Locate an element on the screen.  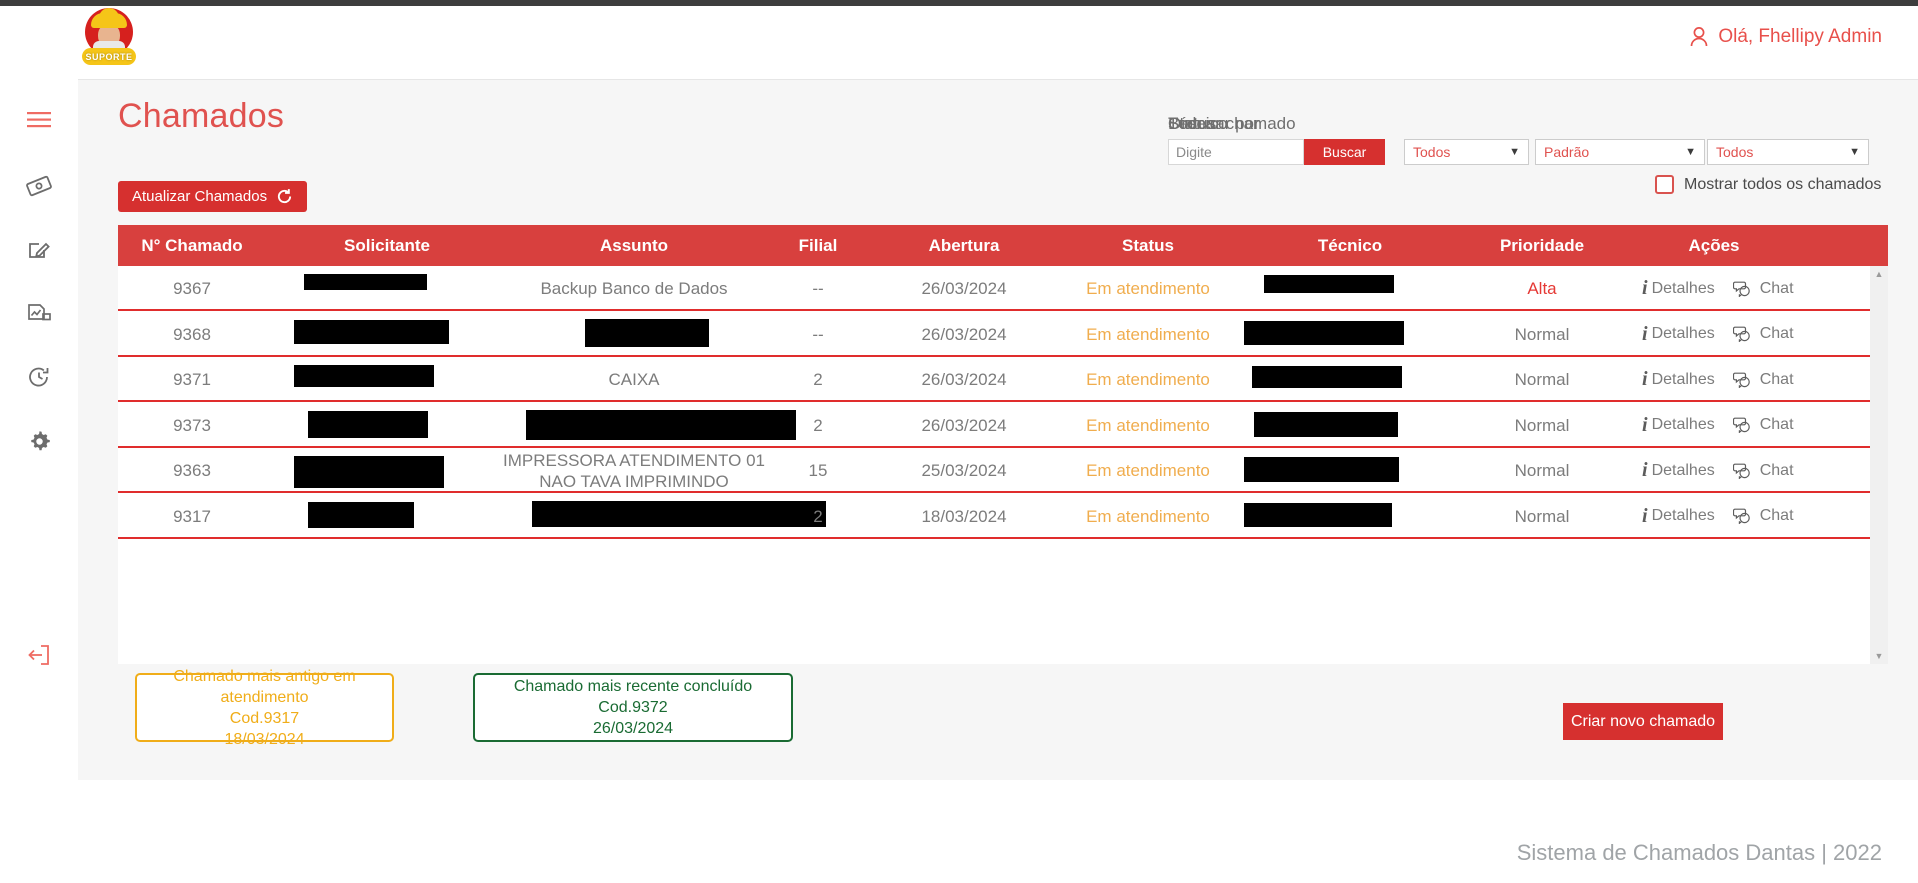
cell-numero: 9371 is located at coordinates (192, 379).